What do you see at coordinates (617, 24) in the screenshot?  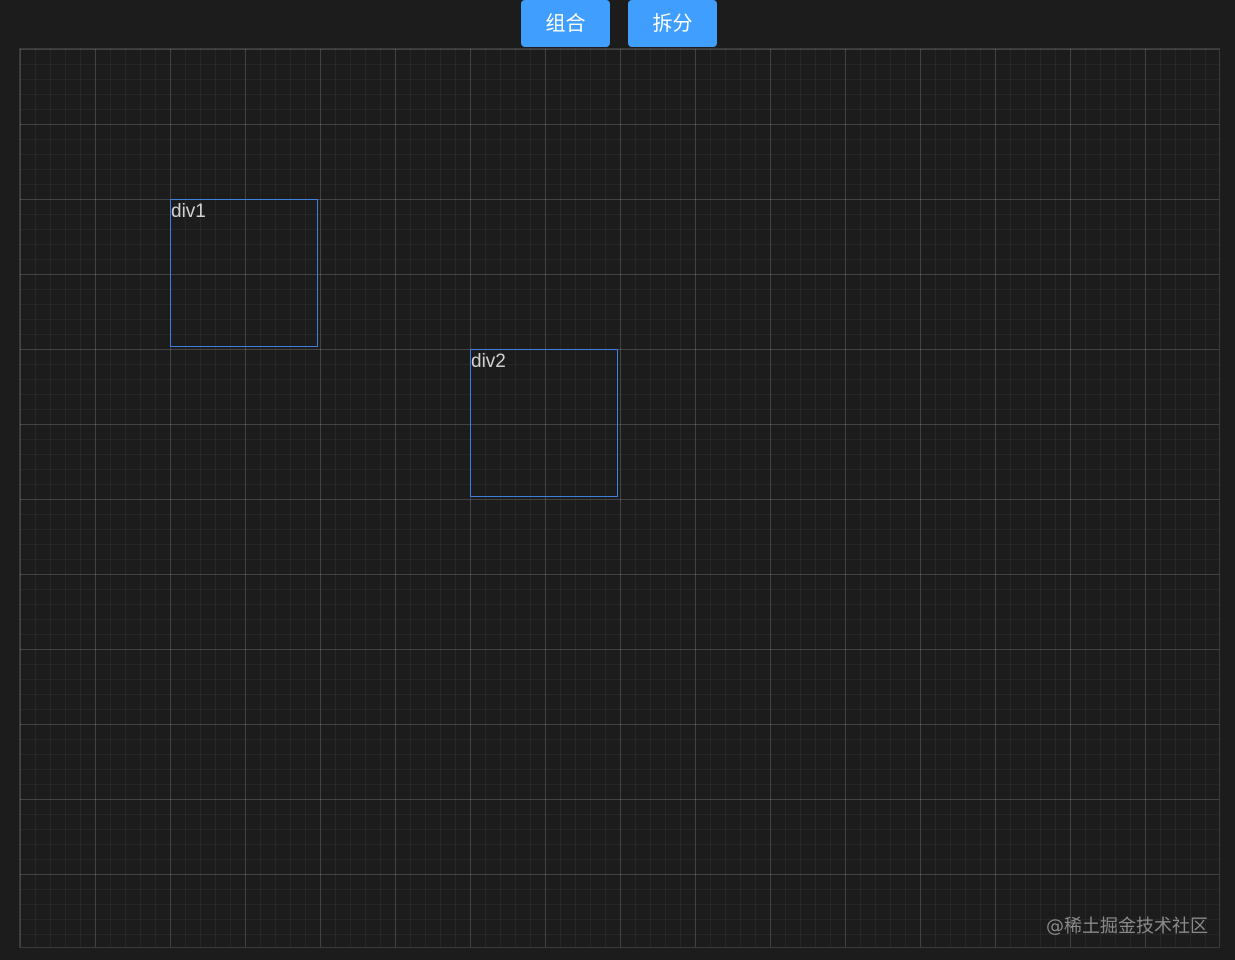 I see `toolbar: 组合 拆分` at bounding box center [617, 24].